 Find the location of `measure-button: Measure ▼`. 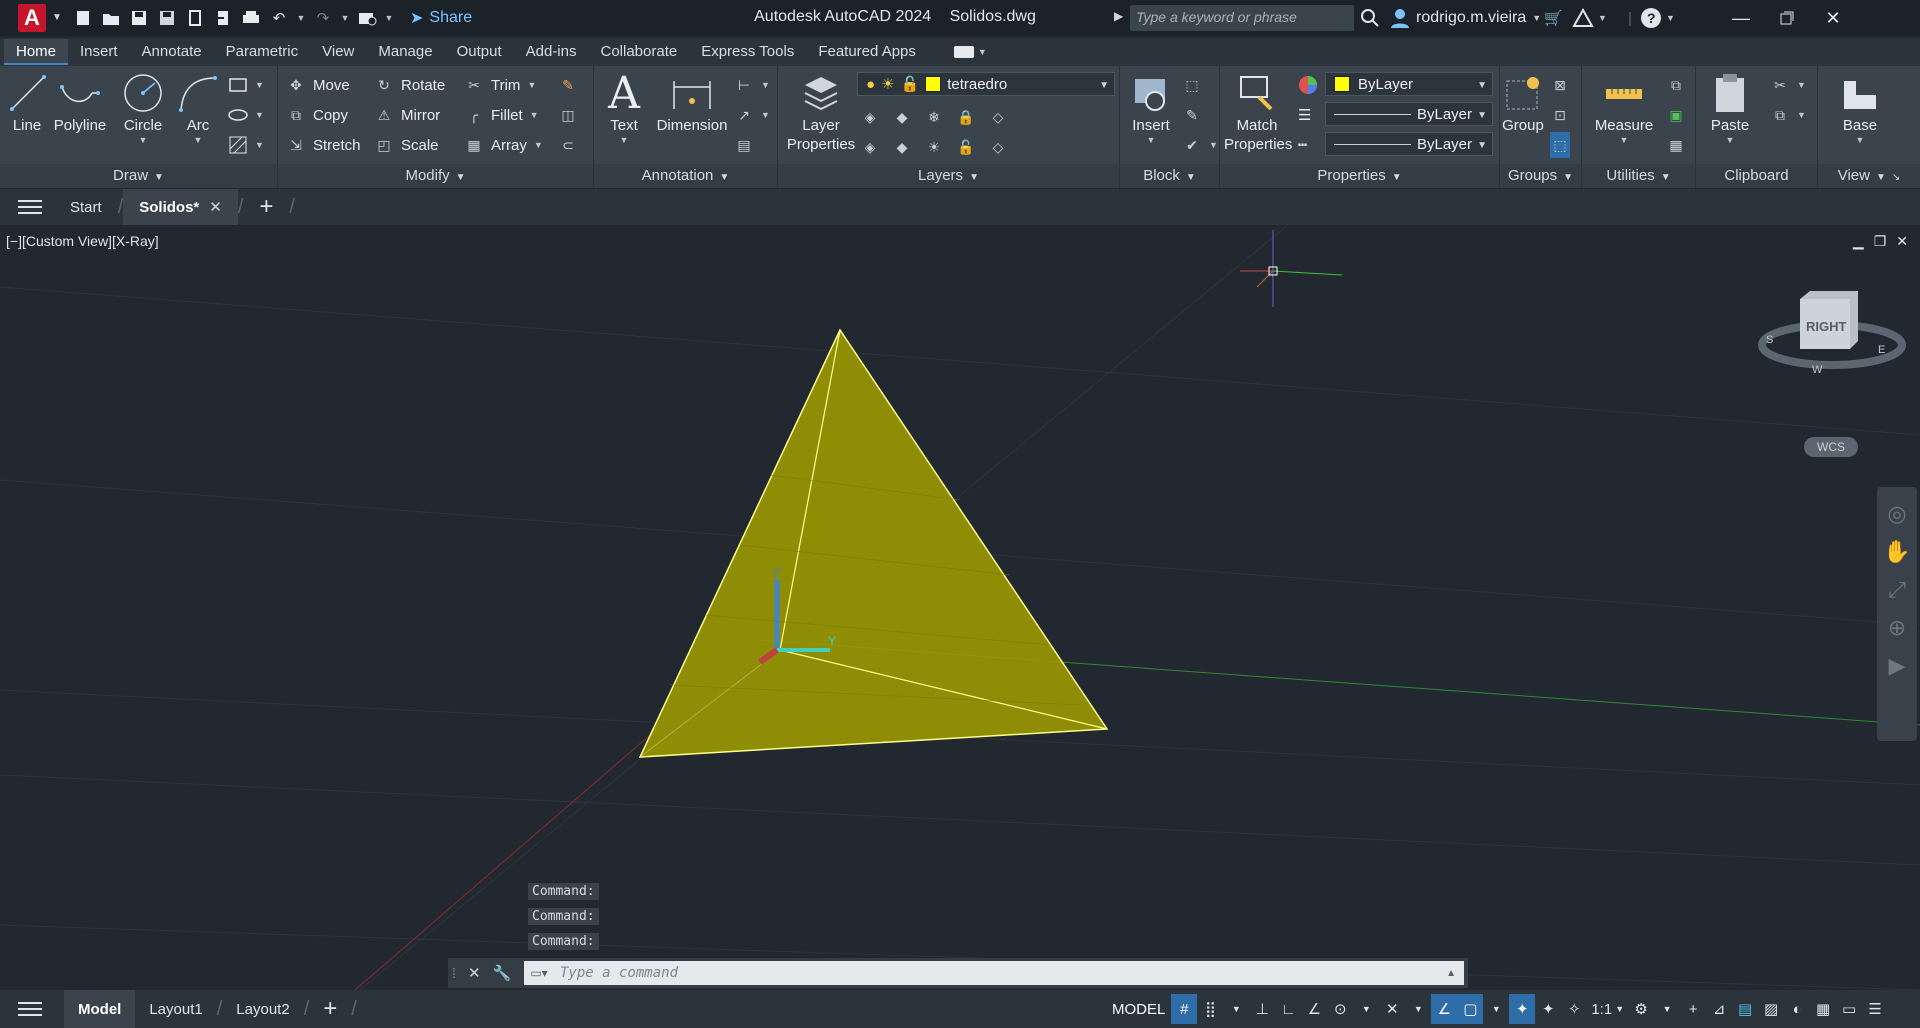

measure-button: Measure ▼ is located at coordinates (1624, 107).